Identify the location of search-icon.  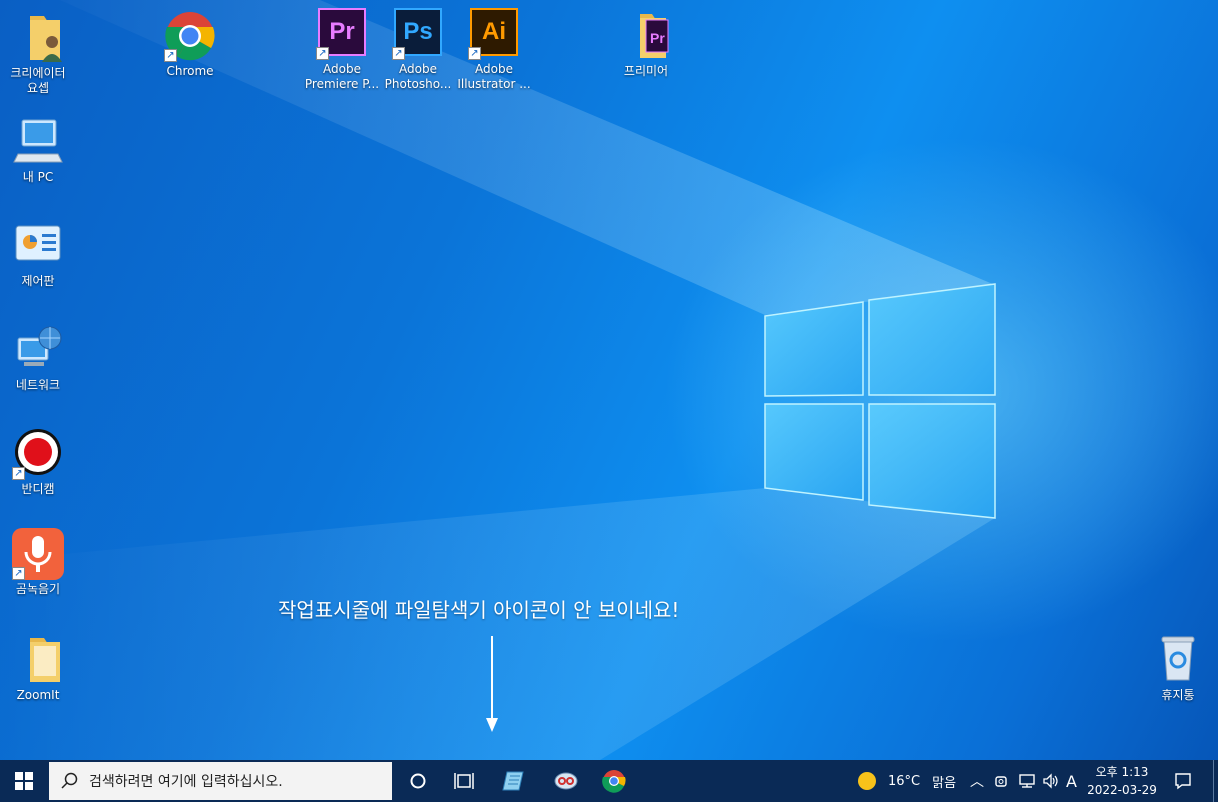
(69, 780).